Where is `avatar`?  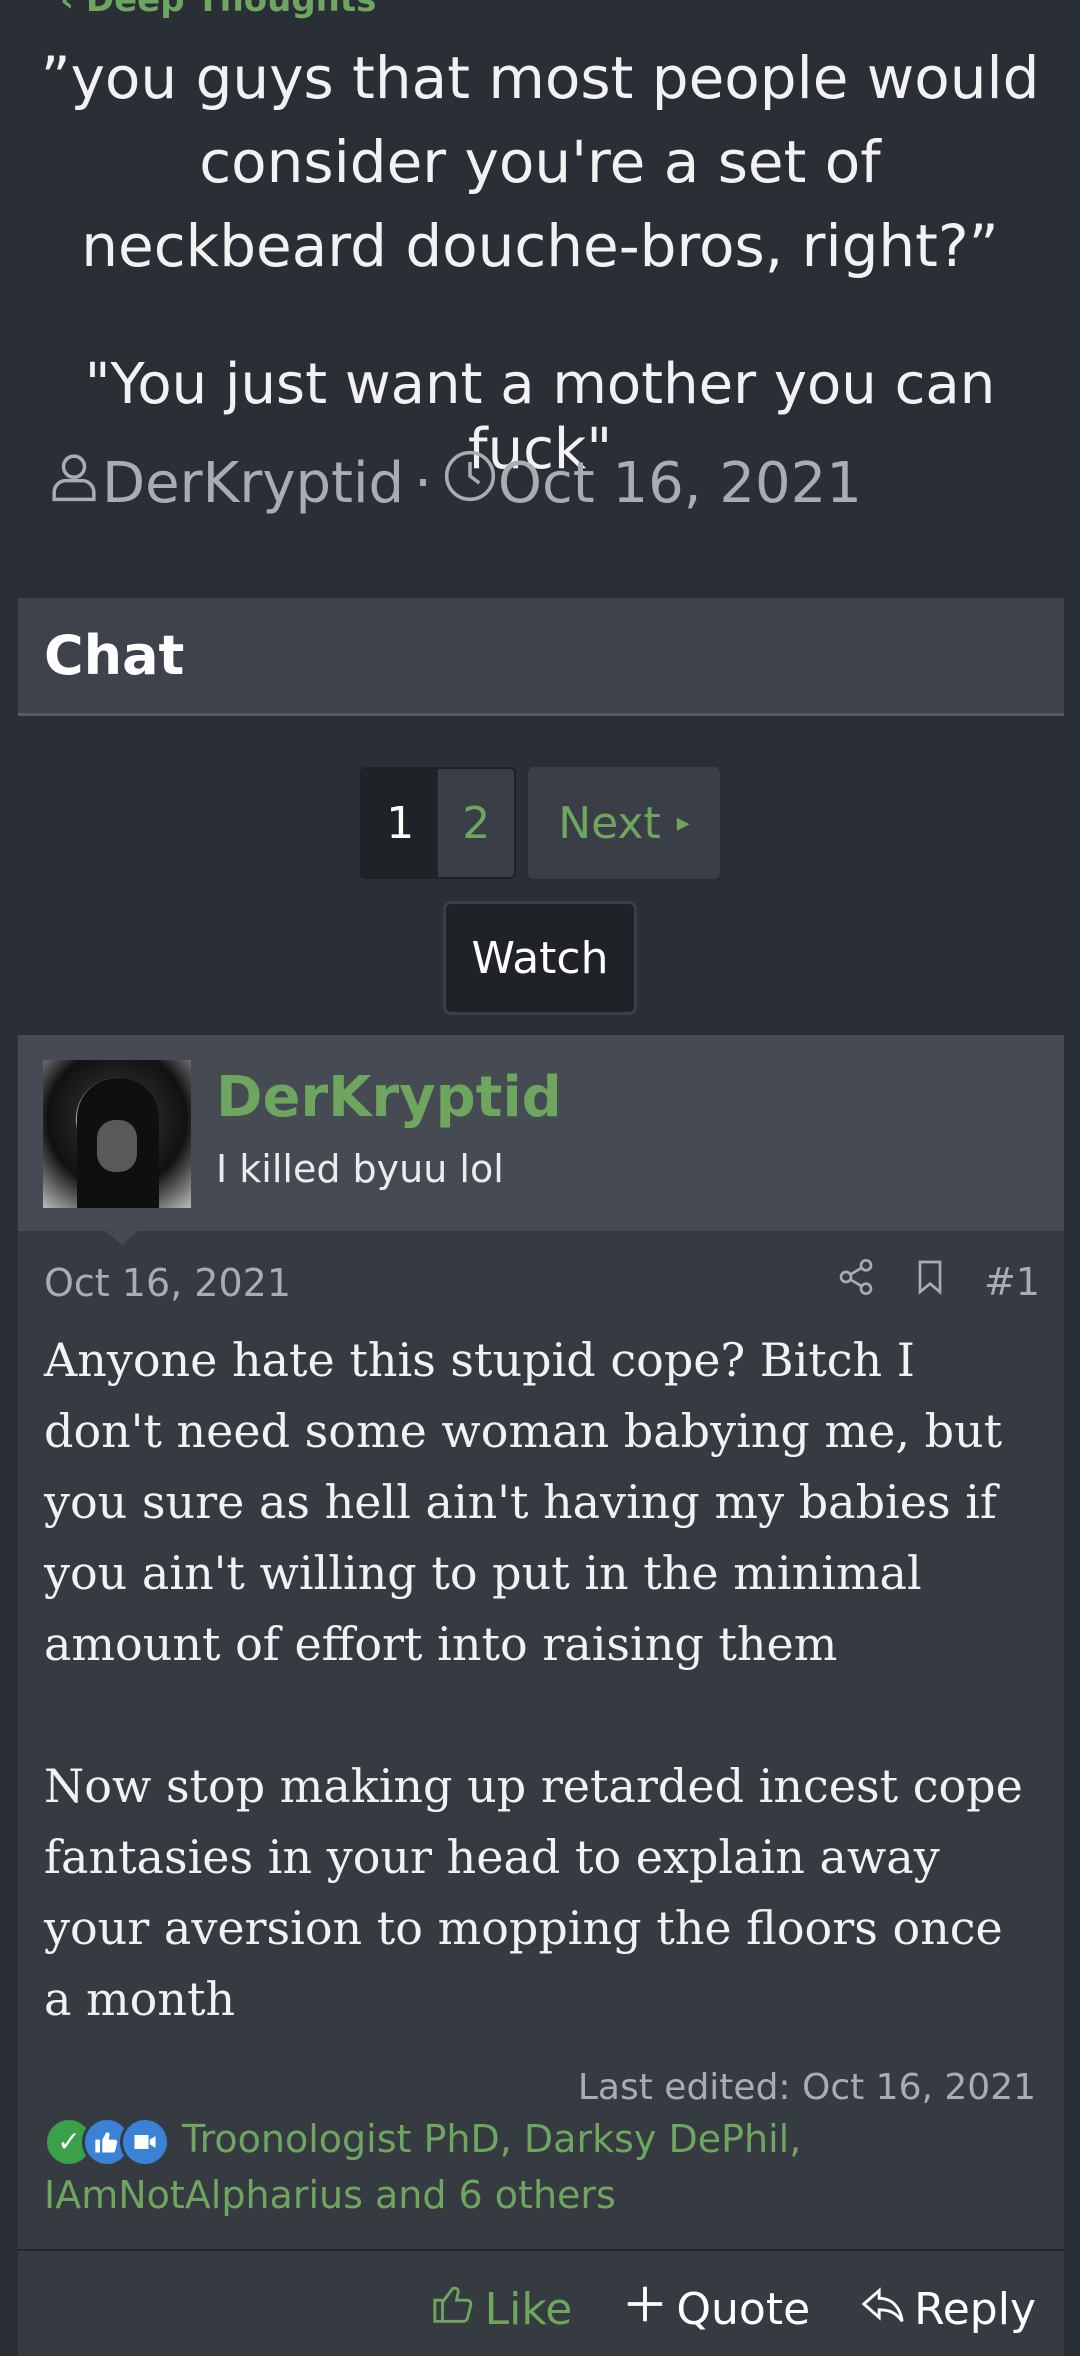 avatar is located at coordinates (117, 1134).